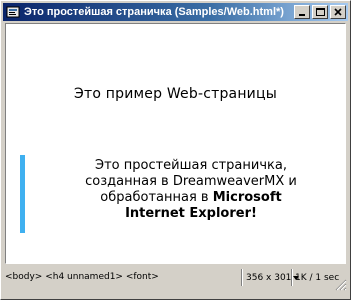 The height and width of the screenshot is (300, 351). What do you see at coordinates (23, 277) in the screenshot?
I see `tag-body: <body>` at bounding box center [23, 277].